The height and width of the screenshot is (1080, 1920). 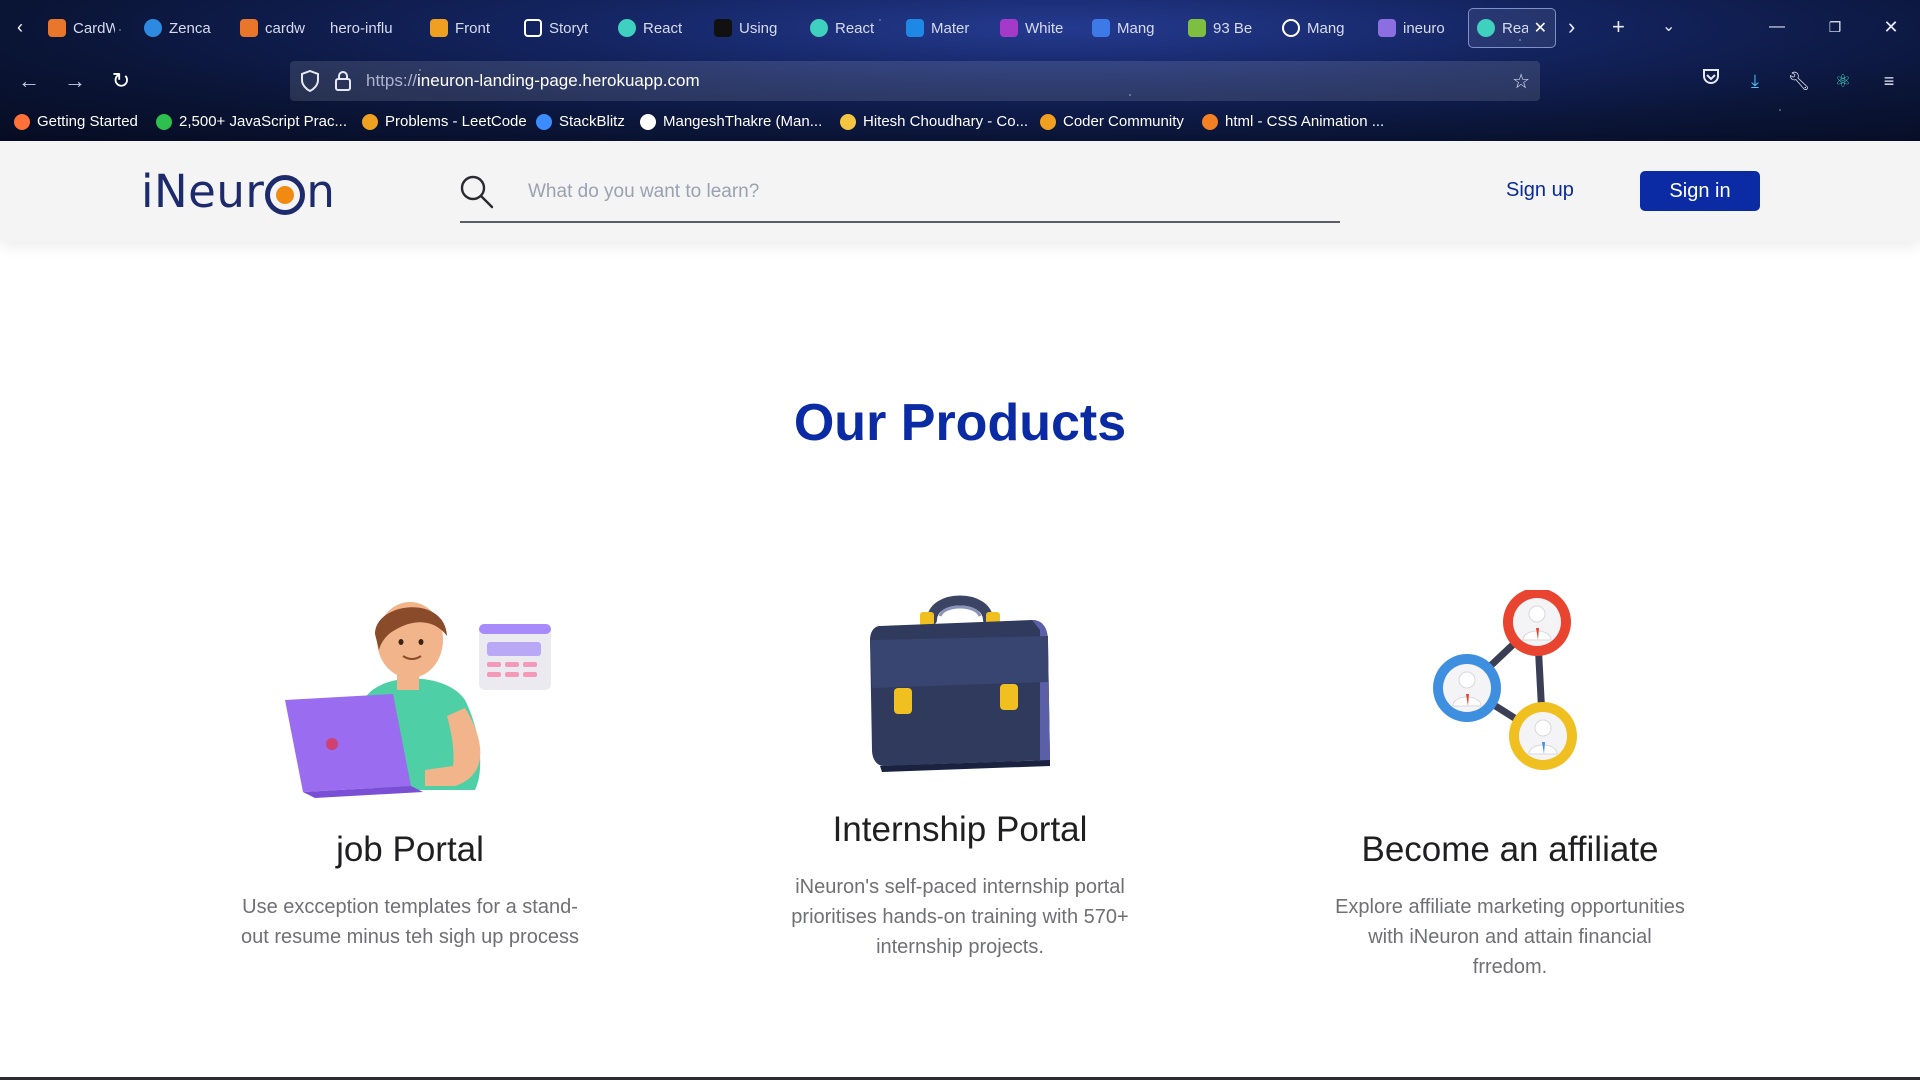 I want to click on browser-tab: ineuro, so click(x=1411, y=28).